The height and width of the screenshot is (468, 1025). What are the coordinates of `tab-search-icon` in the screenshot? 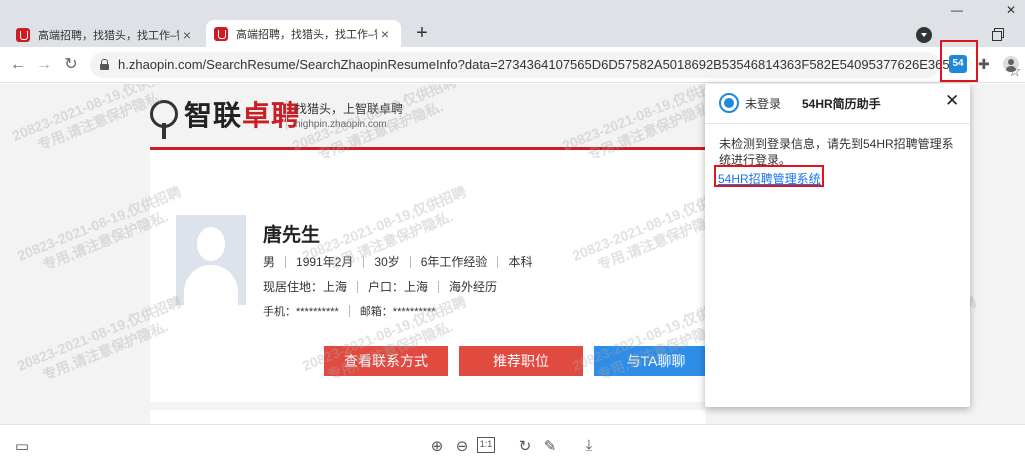 It's located at (924, 35).